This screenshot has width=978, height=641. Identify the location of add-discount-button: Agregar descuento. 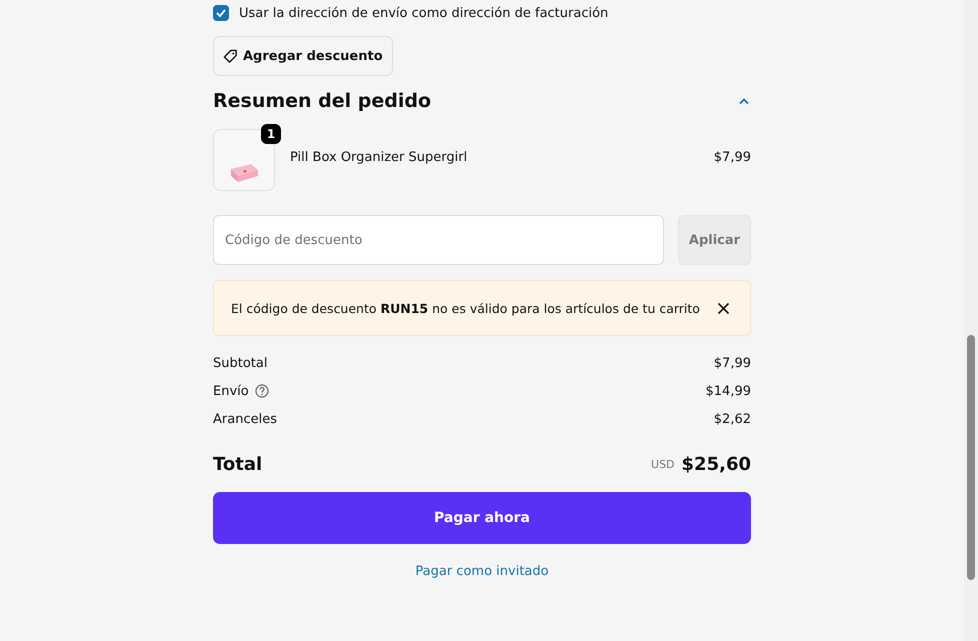
(303, 56).